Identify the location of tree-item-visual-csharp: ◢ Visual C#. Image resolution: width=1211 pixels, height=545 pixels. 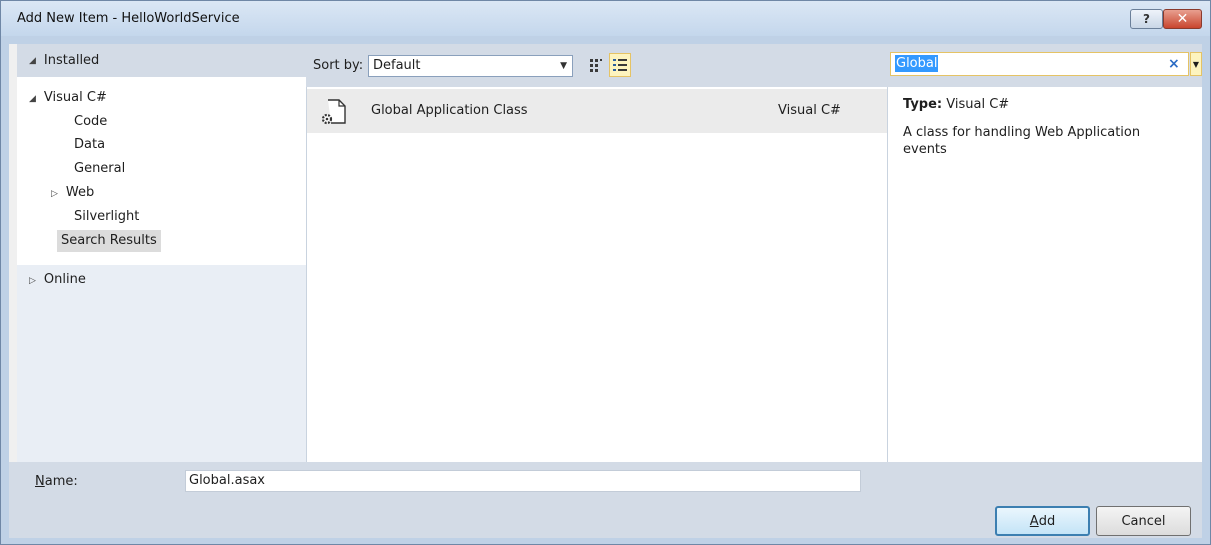
(68, 98).